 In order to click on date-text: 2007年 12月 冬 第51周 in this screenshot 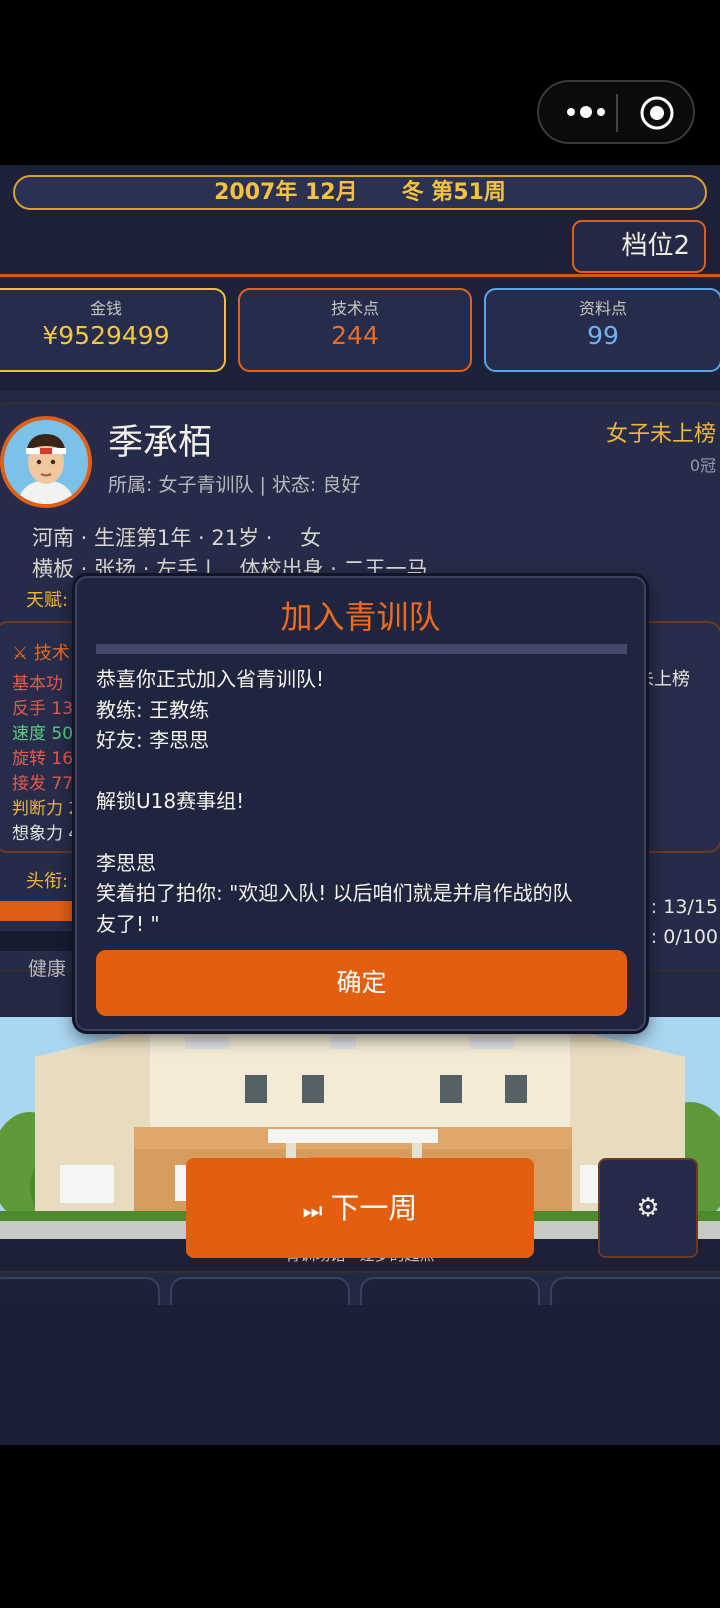, I will do `click(360, 192)`.